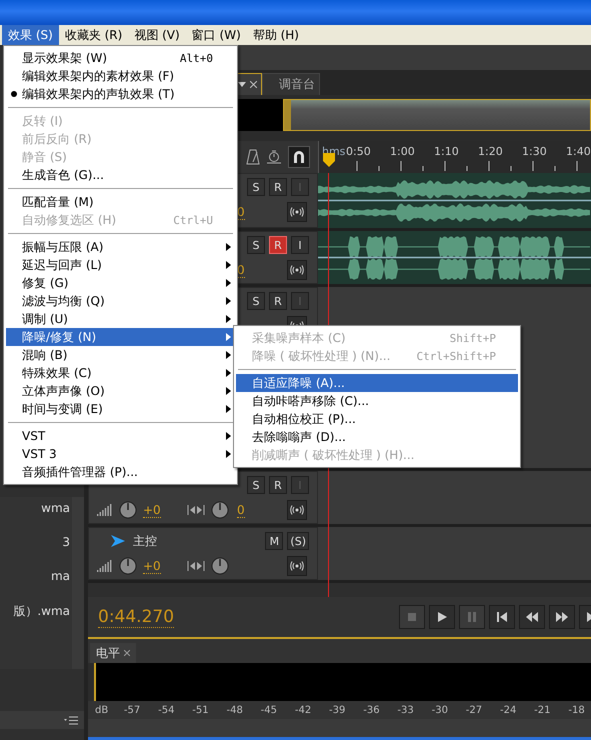 Image resolution: width=591 pixels, height=740 pixels. What do you see at coordinates (456, 356) in the screenshot?
I see `shortcut-text: Ctrl+Shift+P` at bounding box center [456, 356].